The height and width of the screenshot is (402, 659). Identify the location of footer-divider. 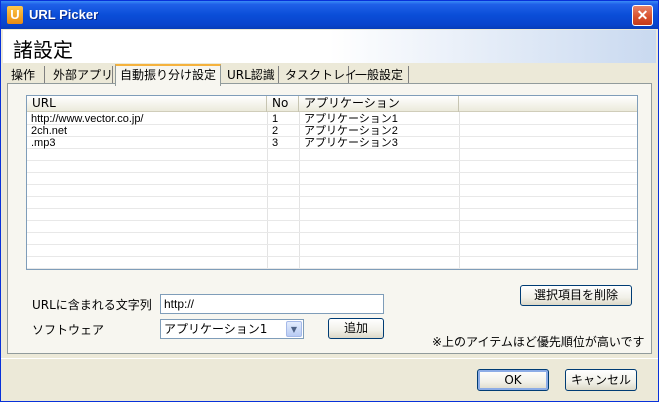
(329, 358).